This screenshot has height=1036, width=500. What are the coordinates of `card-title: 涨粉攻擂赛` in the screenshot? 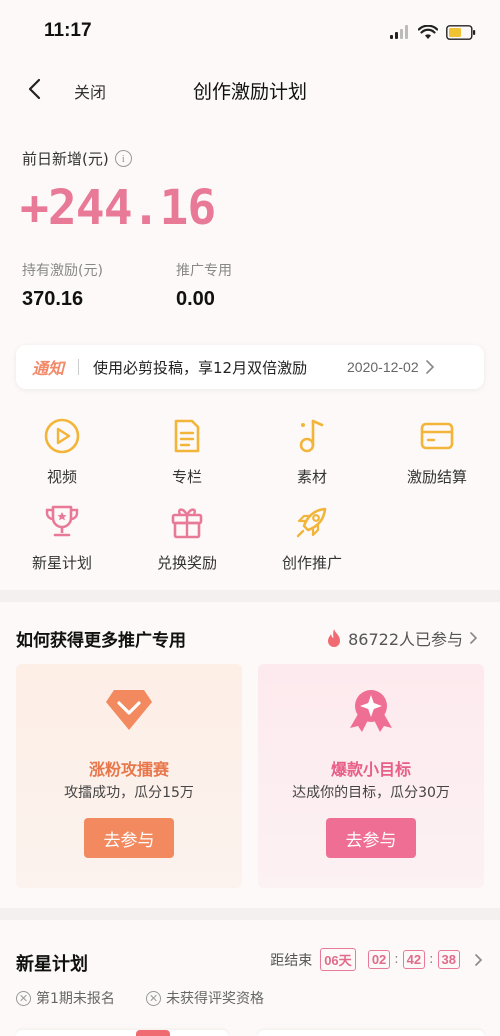 It's located at (128, 769).